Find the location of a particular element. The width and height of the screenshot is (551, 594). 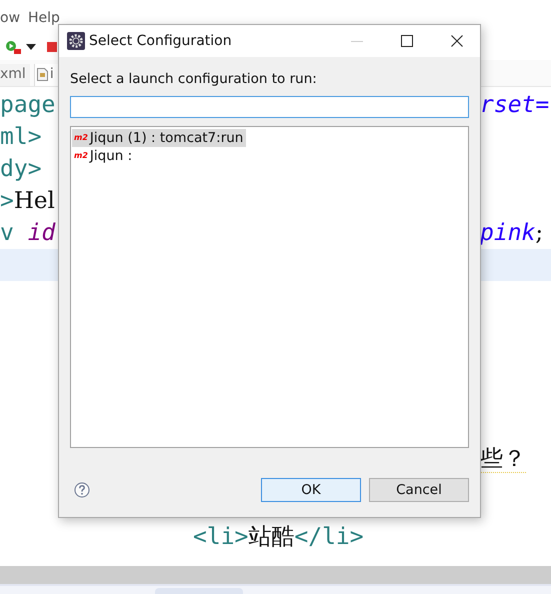

code-text: dy> is located at coordinates (21, 169).